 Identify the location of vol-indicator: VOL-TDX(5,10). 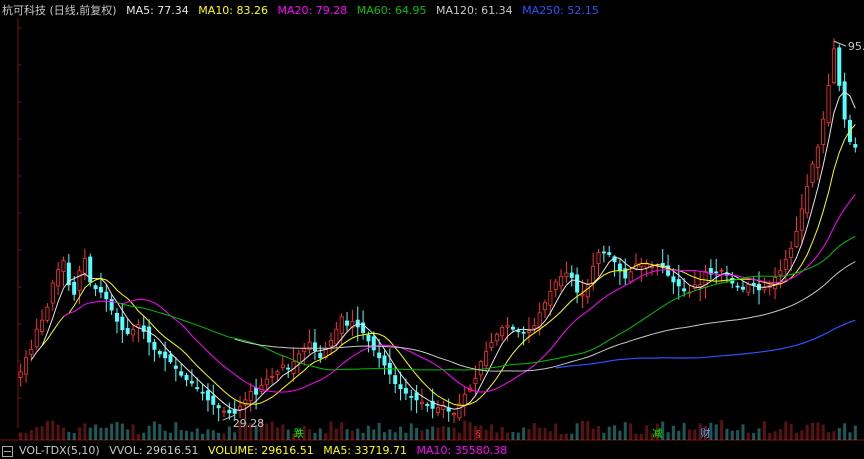
(59, 450).